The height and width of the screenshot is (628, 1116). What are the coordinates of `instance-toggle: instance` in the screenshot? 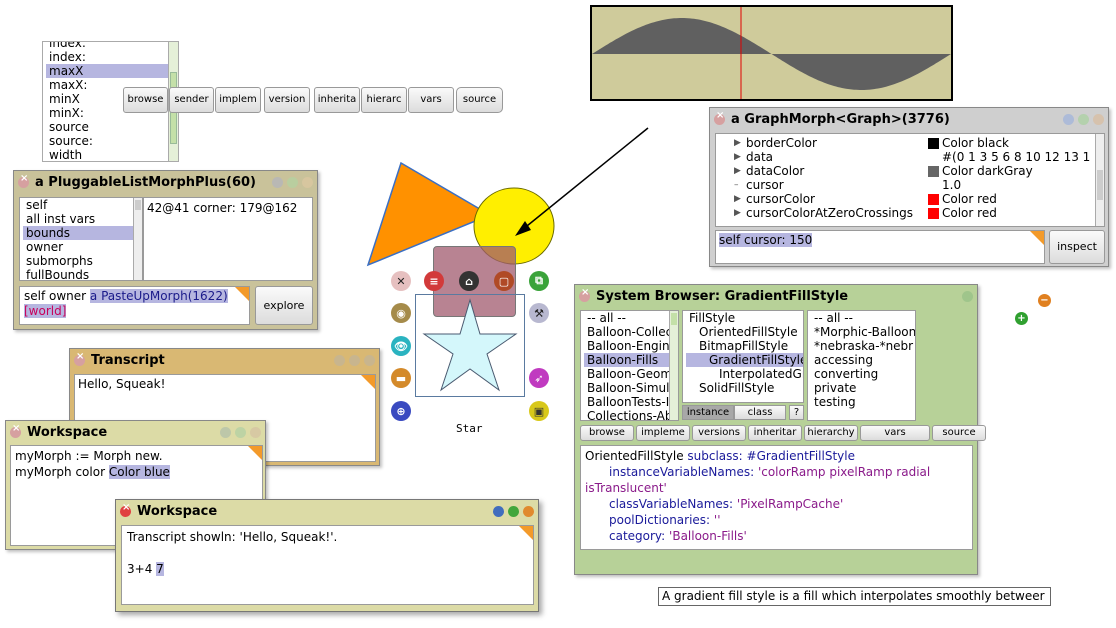 It's located at (708, 412).